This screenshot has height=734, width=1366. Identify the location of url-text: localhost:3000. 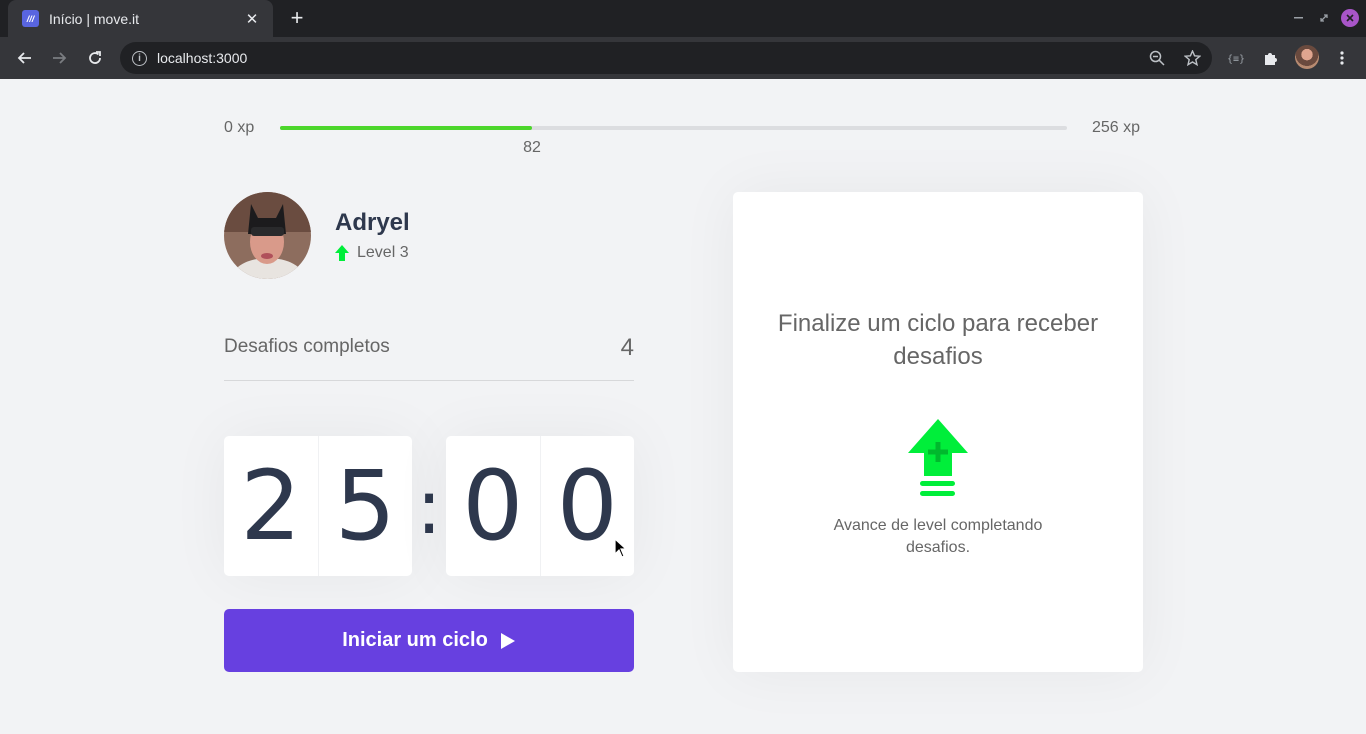
(202, 58).